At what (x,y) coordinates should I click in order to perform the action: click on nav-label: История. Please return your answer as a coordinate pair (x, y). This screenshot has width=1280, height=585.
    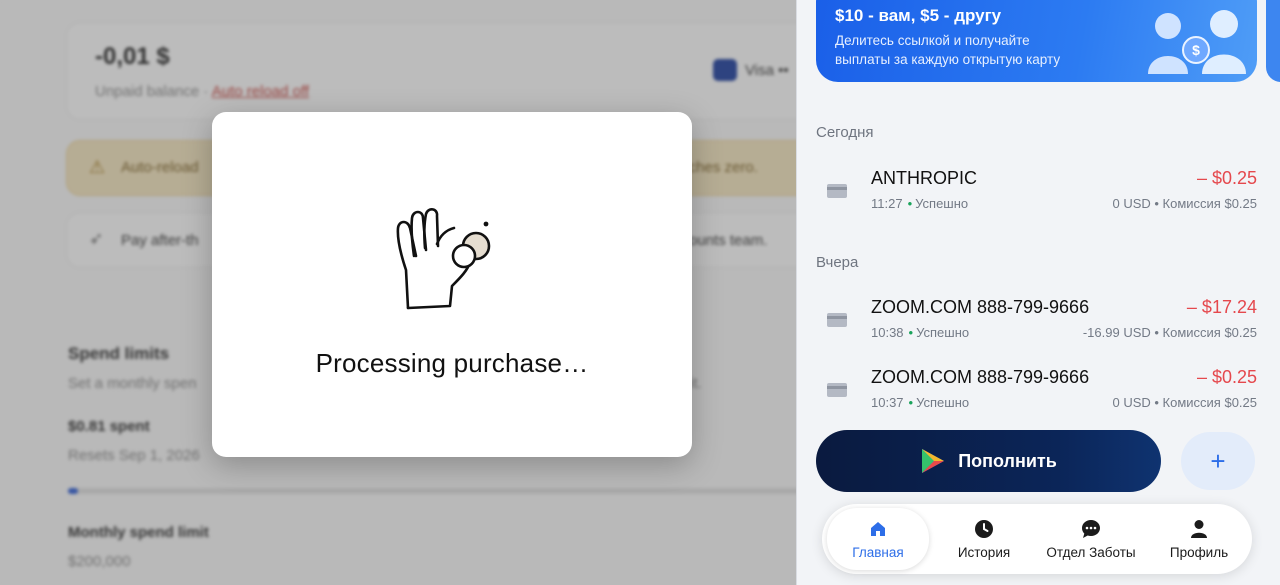
    Looking at the image, I should click on (984, 552).